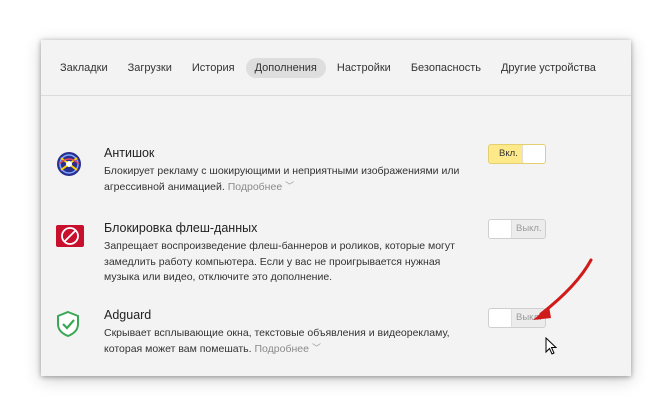  Describe the element at coordinates (150, 68) in the screenshot. I see `tab-downloads: Загрузки` at that location.